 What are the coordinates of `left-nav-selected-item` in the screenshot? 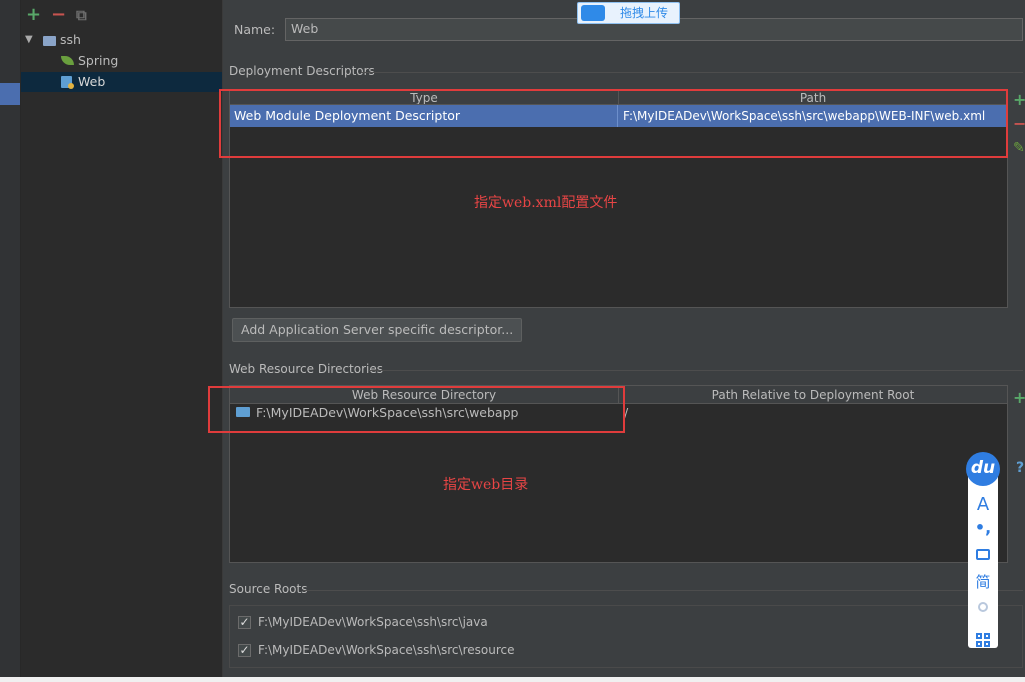 It's located at (10, 94).